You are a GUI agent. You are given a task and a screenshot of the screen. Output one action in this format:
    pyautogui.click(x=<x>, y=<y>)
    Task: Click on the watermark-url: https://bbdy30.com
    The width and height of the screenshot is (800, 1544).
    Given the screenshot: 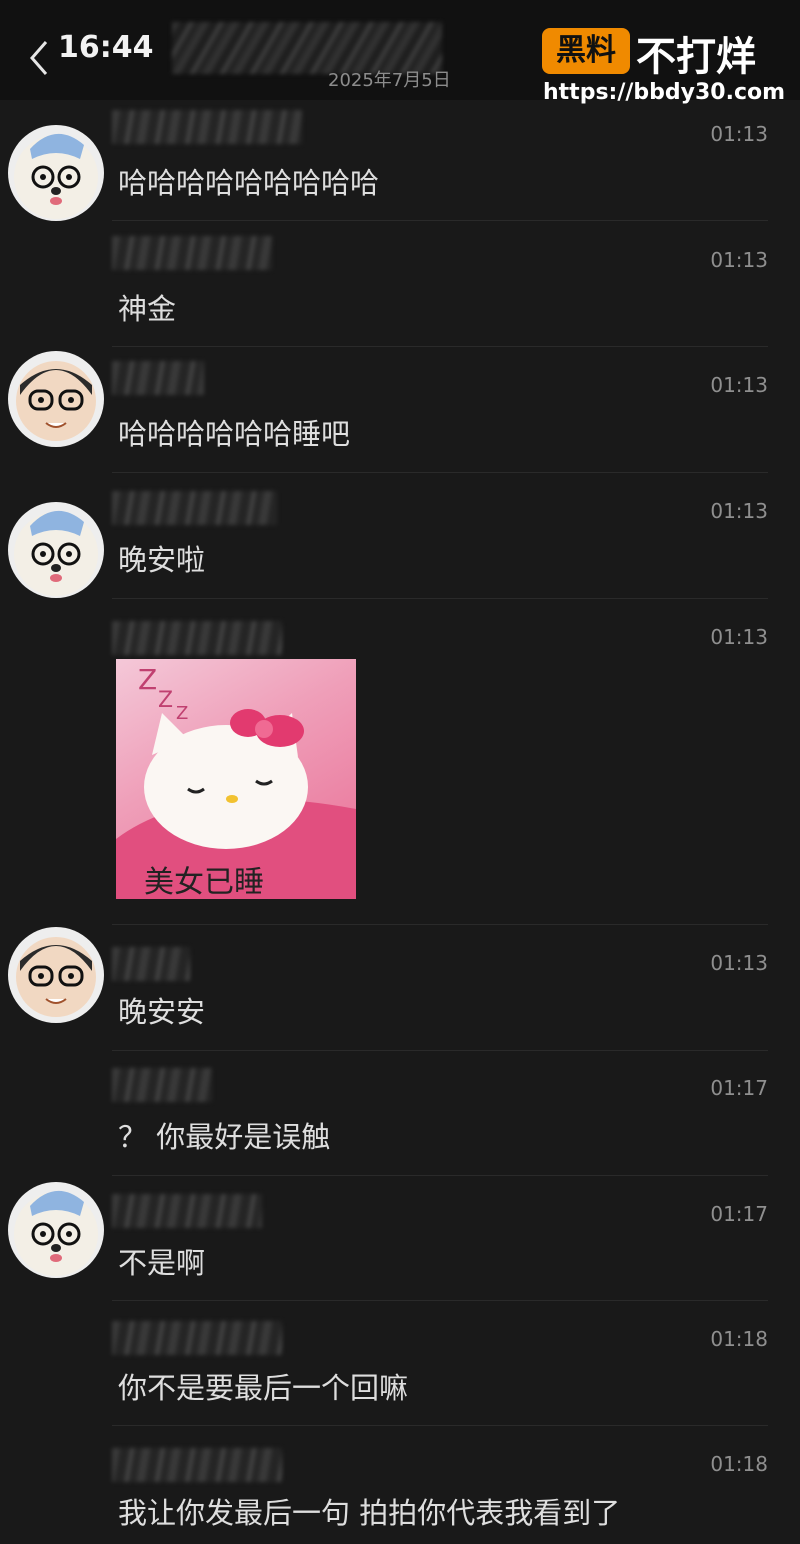 What is the action you would take?
    pyautogui.click(x=664, y=92)
    